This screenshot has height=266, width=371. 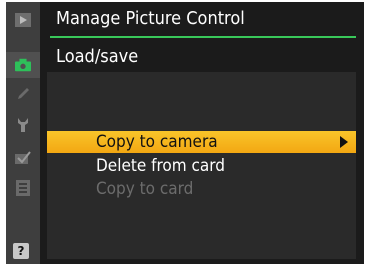 What do you see at coordinates (201, 189) in the screenshot?
I see `menu-item-copy-to-card: Copy to card` at bounding box center [201, 189].